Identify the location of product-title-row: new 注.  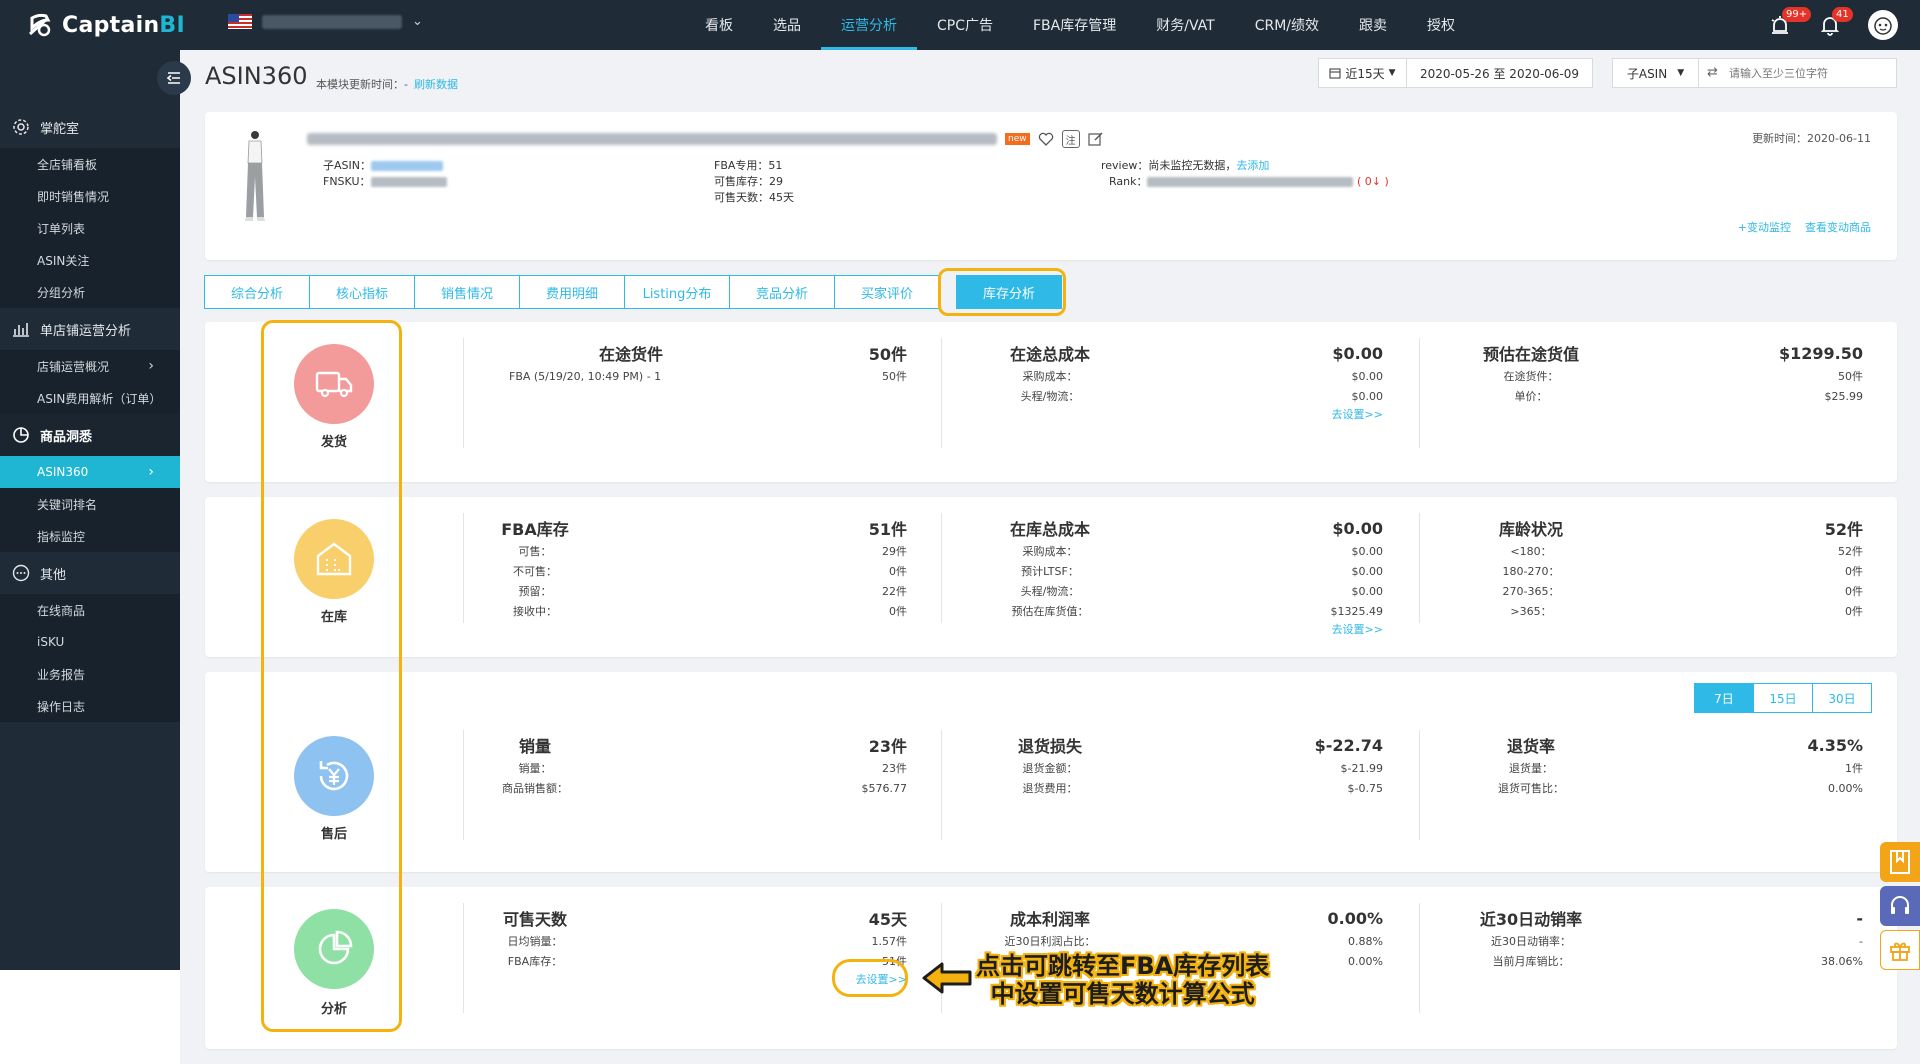
(705, 139).